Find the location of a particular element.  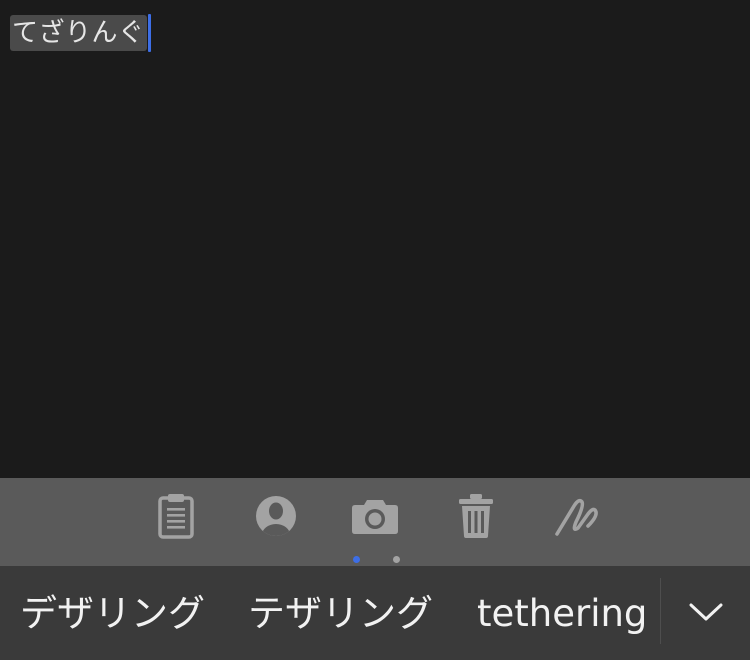

expand-candidates-button is located at coordinates (706, 614).